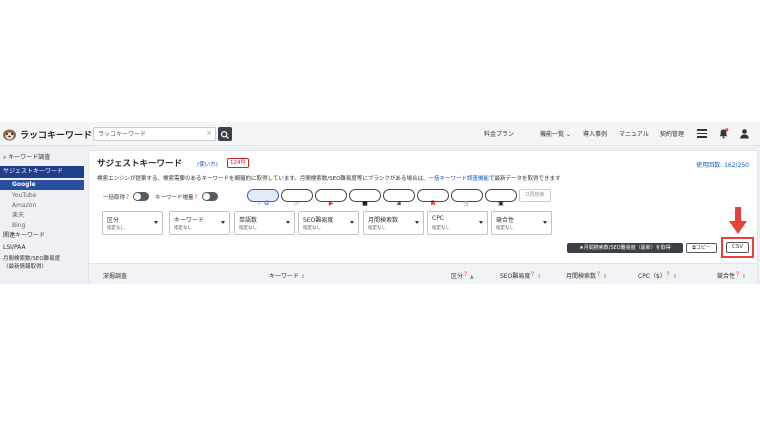  I want to click on column-label: 競合性, so click(726, 276).